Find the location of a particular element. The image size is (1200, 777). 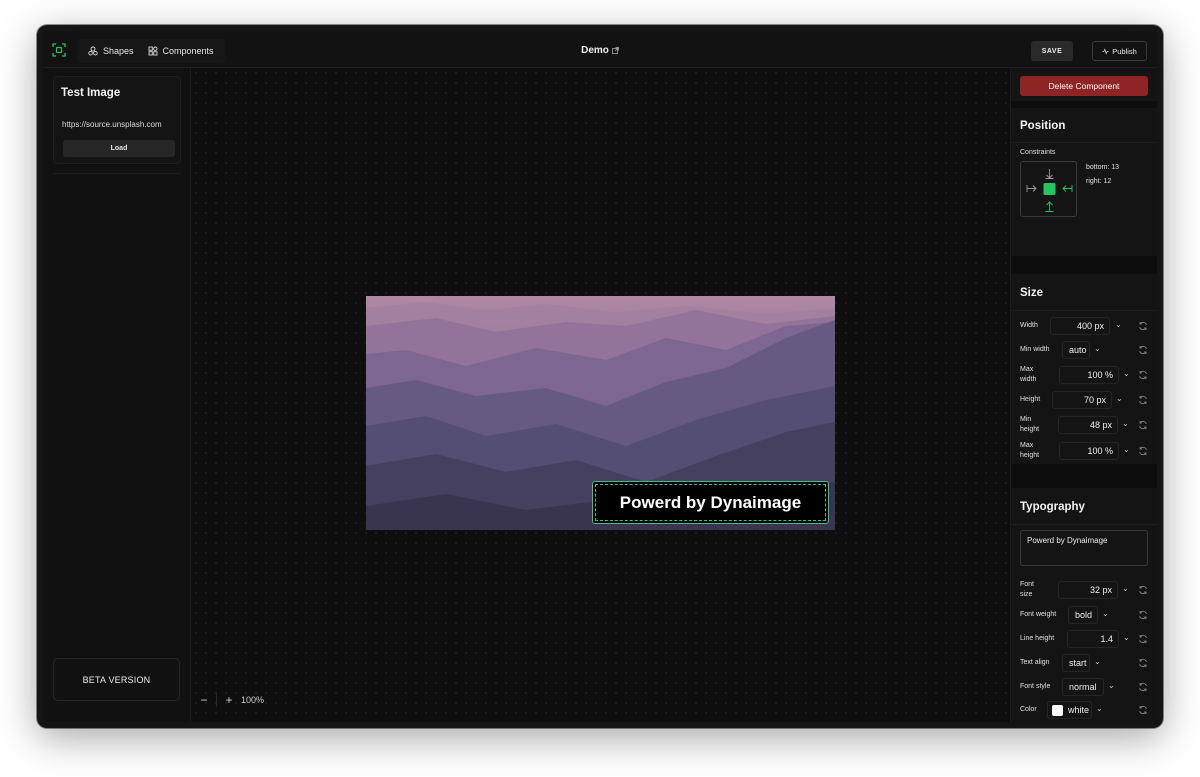

max-width-label: Max width is located at coordinates (1028, 374).